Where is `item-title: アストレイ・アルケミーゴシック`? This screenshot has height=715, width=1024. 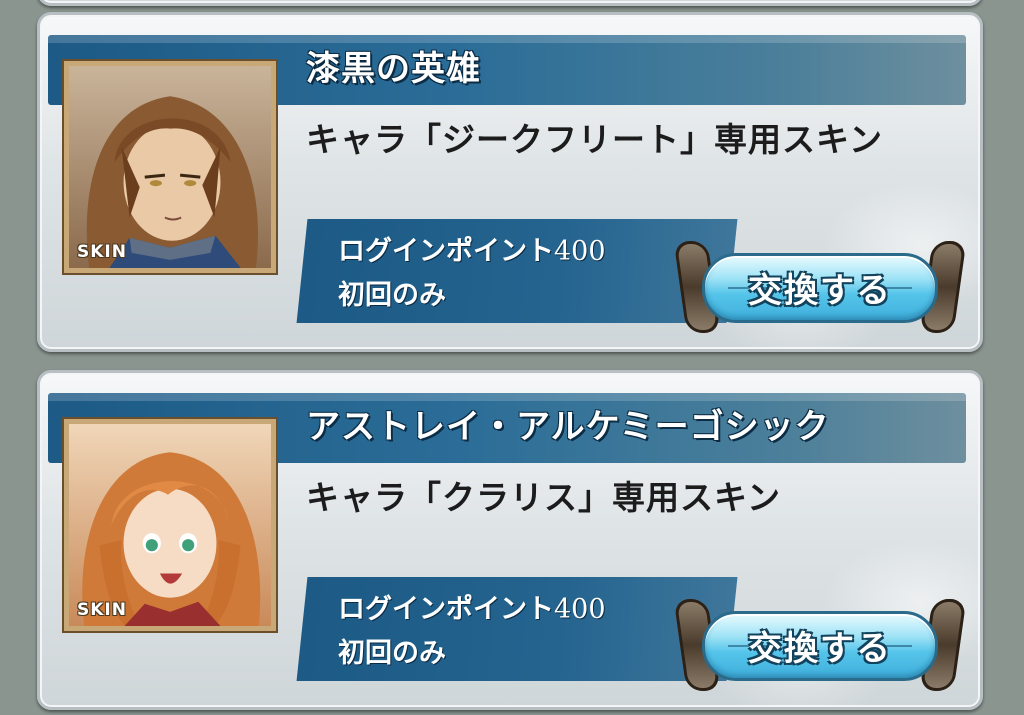
item-title: アストレイ・アルケミーゴシック is located at coordinates (568, 427).